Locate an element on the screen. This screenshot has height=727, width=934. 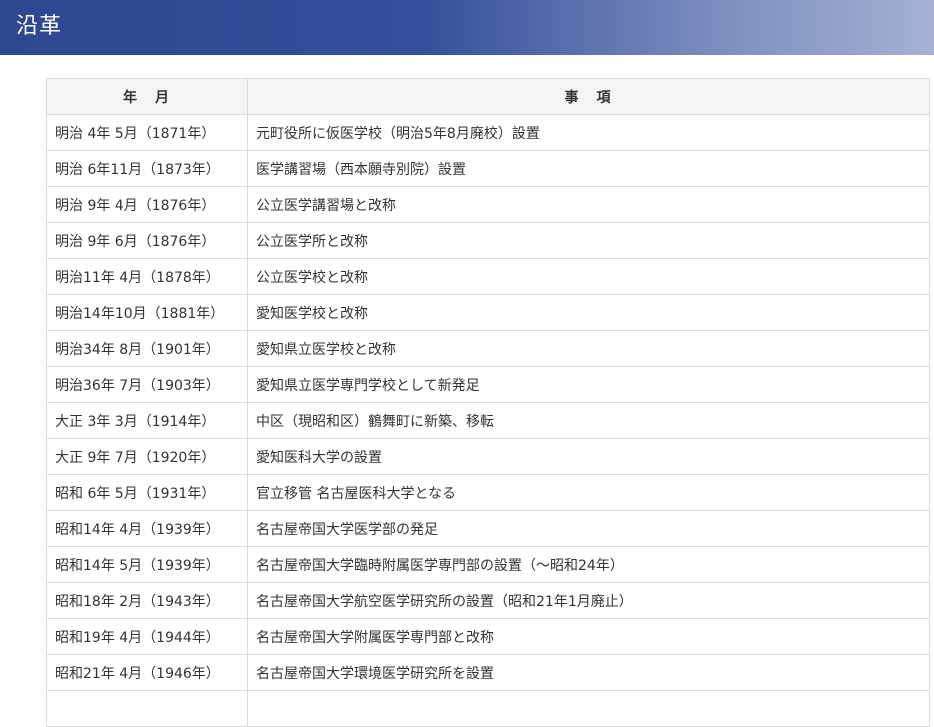
table-header-row: 年 月 事 項 is located at coordinates (488, 96).